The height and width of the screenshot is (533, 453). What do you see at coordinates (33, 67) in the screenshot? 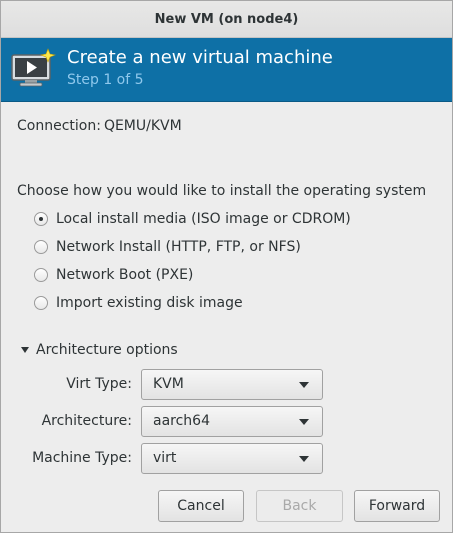
I see `monitor-play-sparkle-icon` at bounding box center [33, 67].